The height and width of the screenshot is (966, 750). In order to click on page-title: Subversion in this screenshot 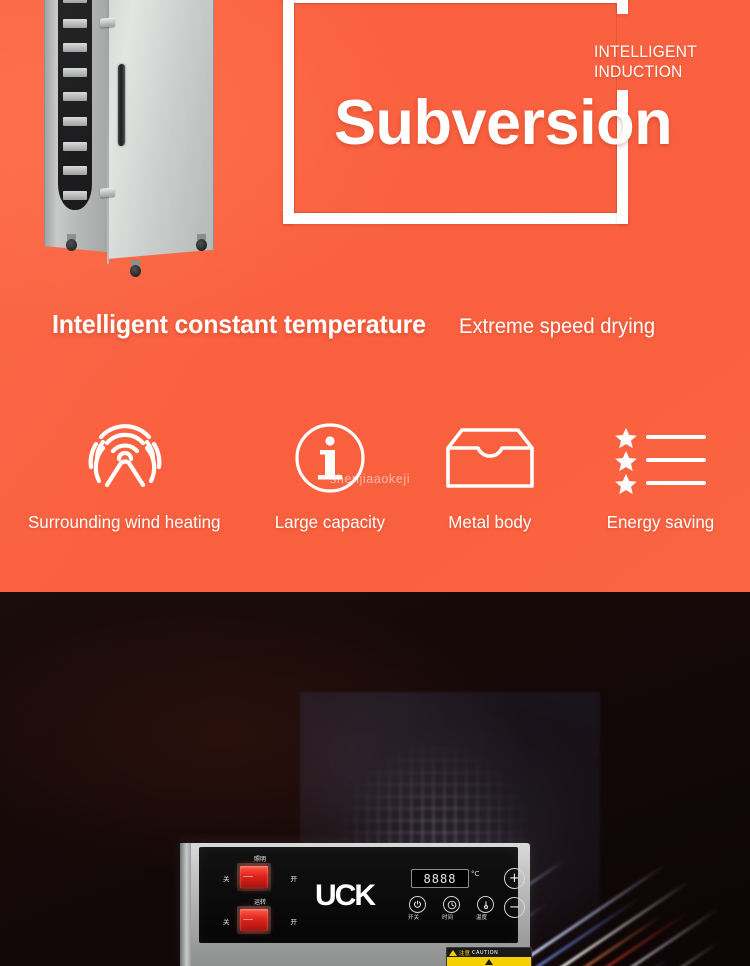, I will do `click(503, 123)`.